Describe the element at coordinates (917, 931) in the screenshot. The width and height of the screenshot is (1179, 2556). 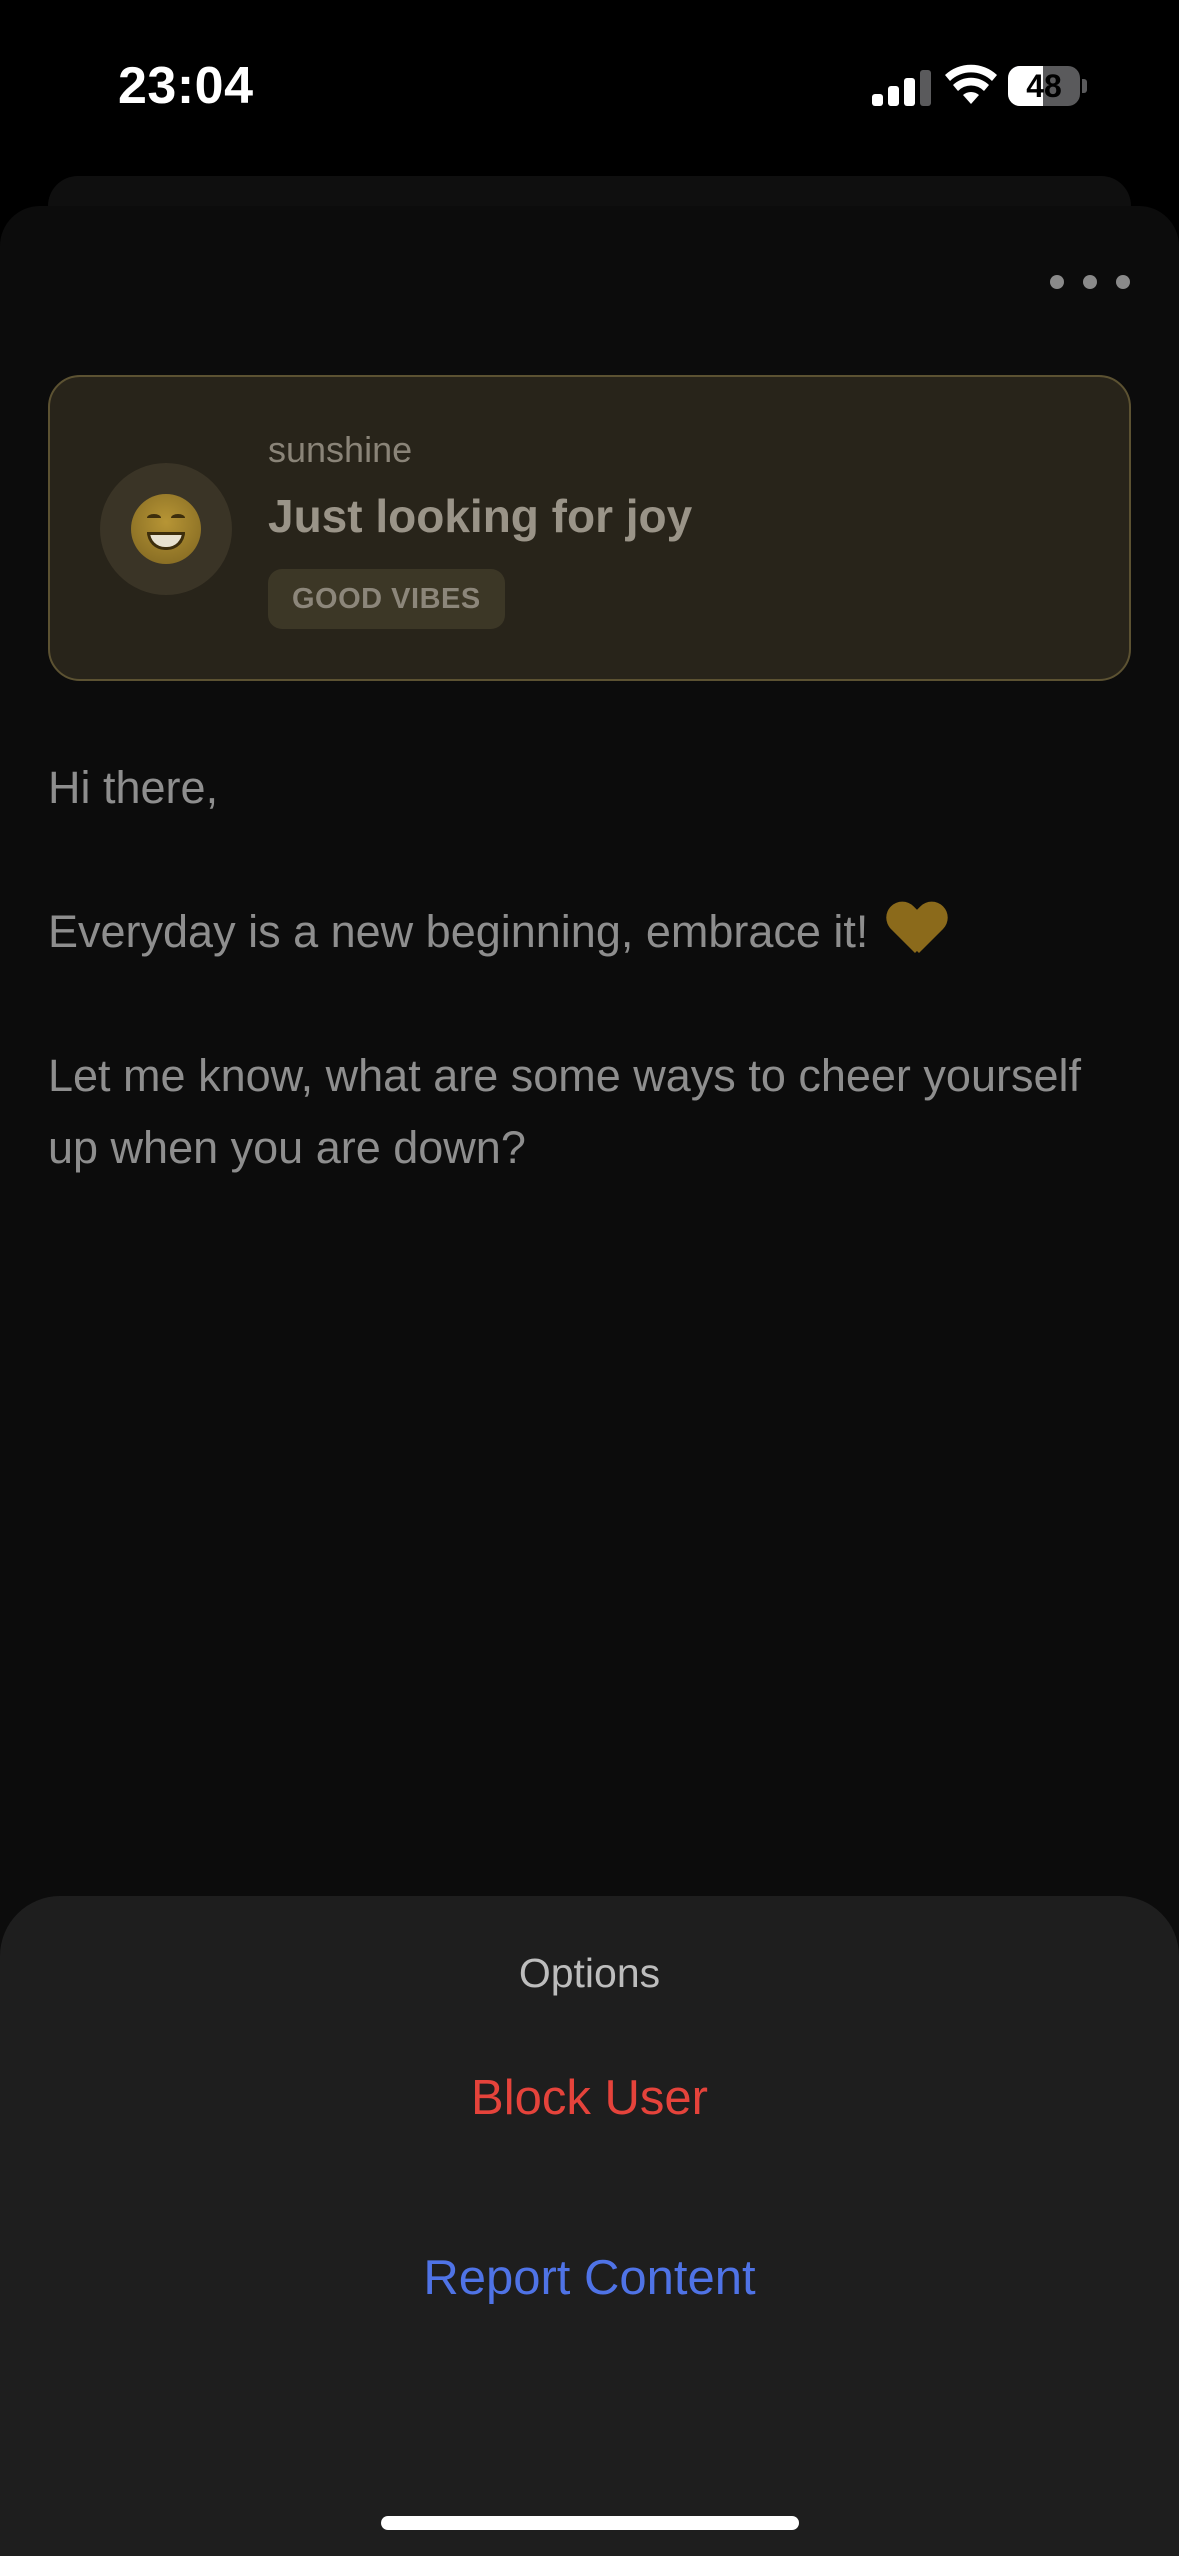
I see `yellow-heart-icon` at that location.